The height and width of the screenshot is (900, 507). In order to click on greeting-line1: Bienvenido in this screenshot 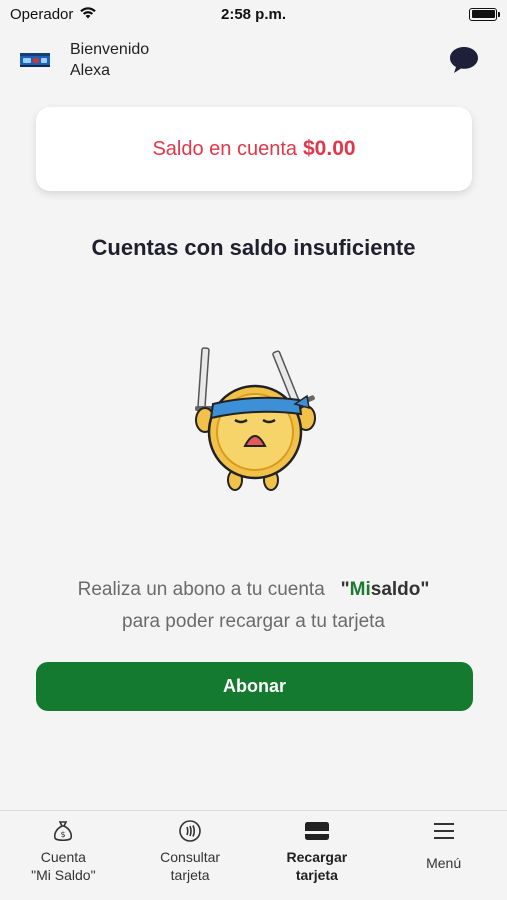, I will do `click(110, 49)`.